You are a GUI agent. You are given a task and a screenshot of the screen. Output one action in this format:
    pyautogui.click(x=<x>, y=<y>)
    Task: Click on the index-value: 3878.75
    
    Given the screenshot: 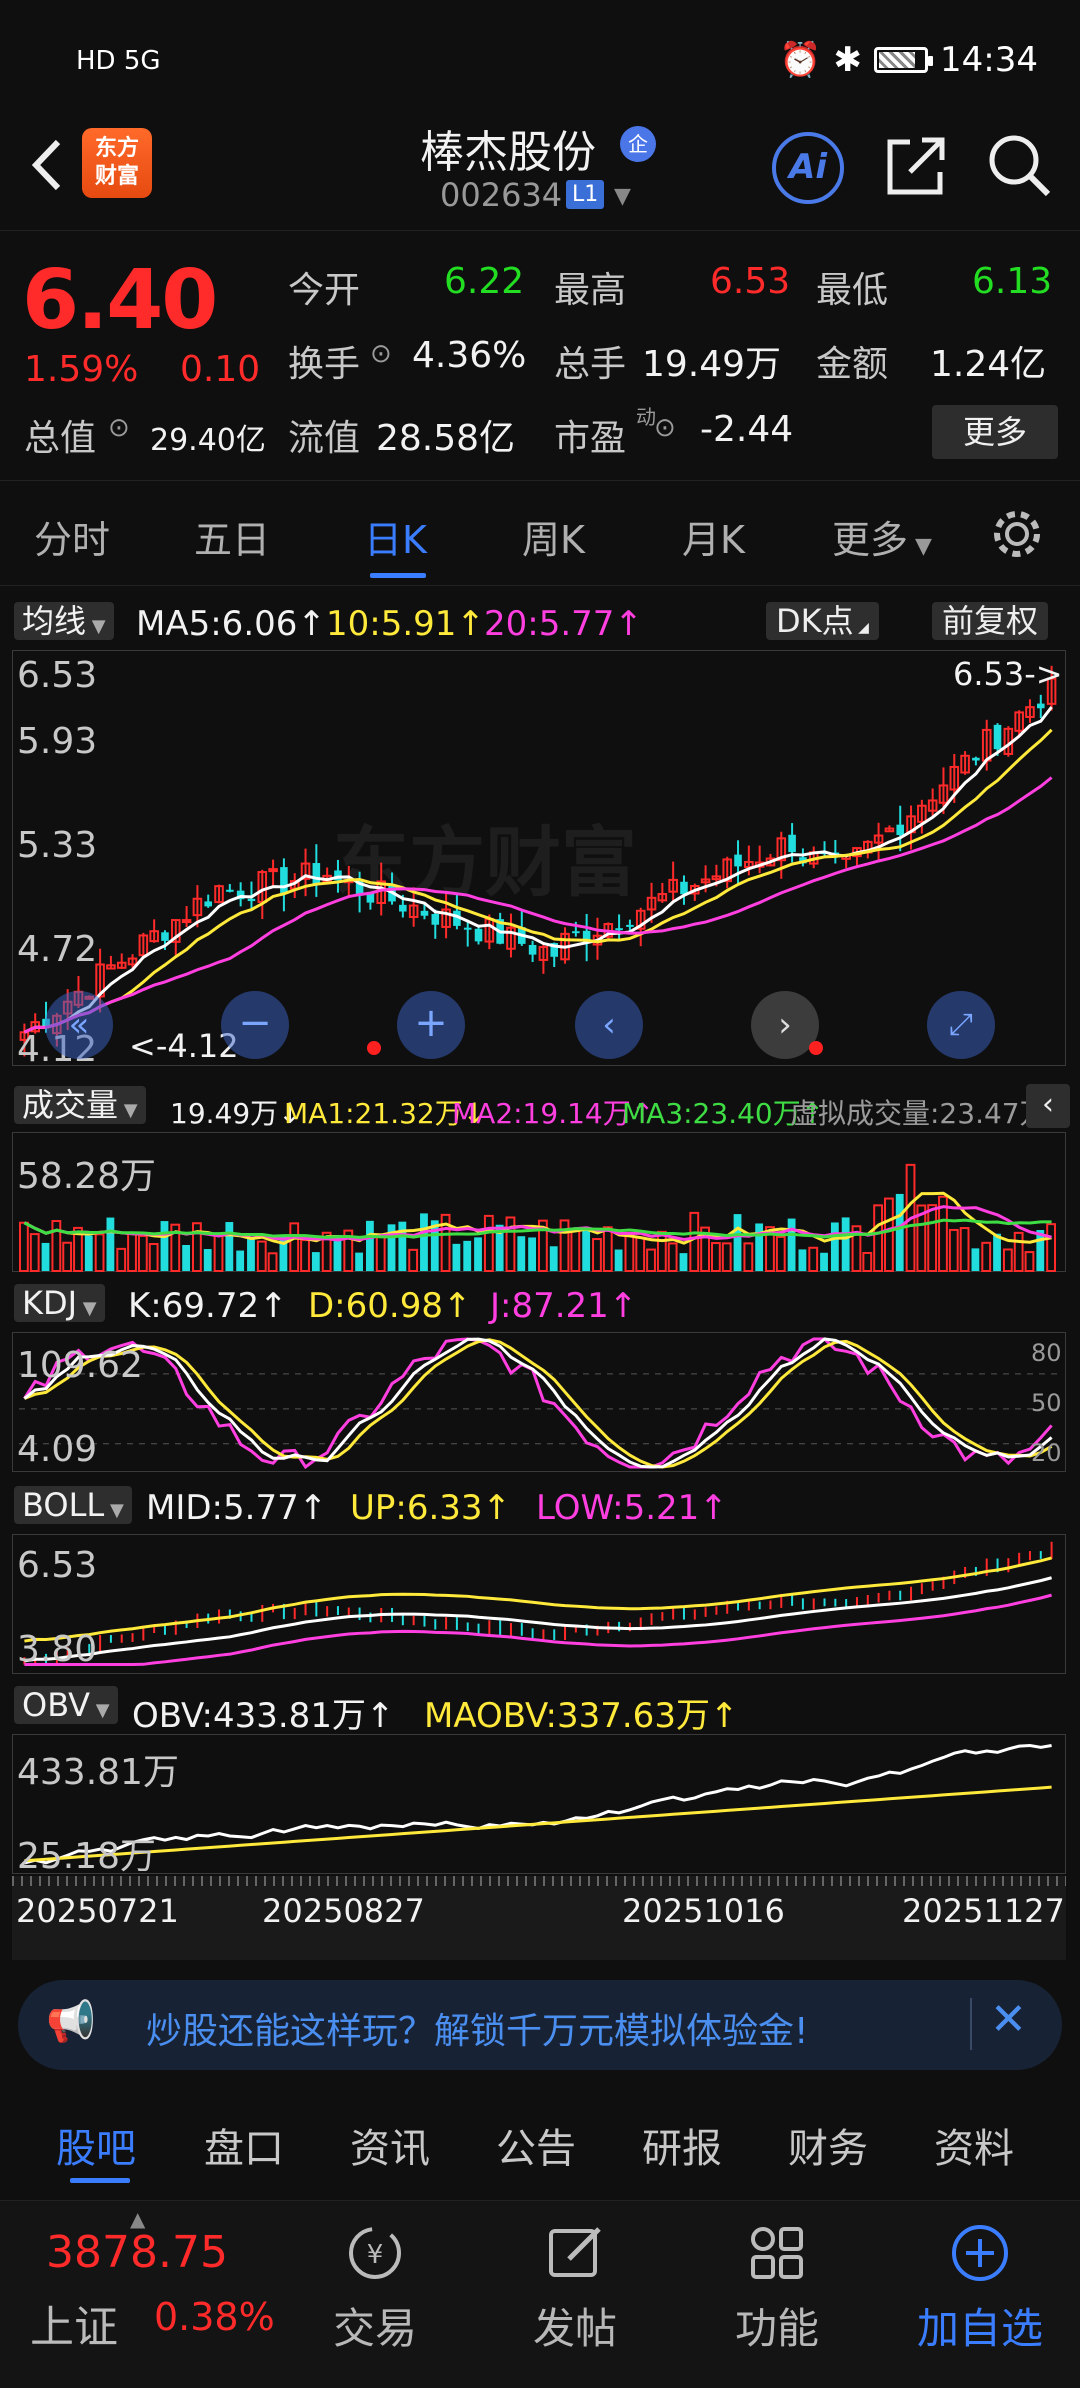 What is the action you would take?
    pyautogui.click(x=137, y=2252)
    